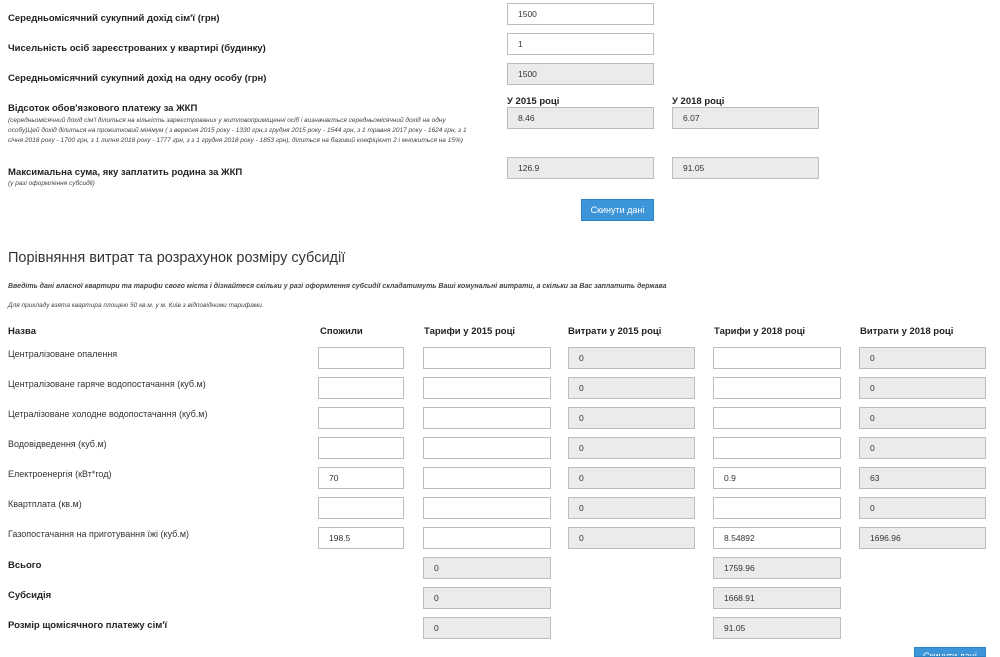 This screenshot has height=657, width=1000. Describe the element at coordinates (341, 331) in the screenshot. I see `col-header-consumed: Спожили` at that location.